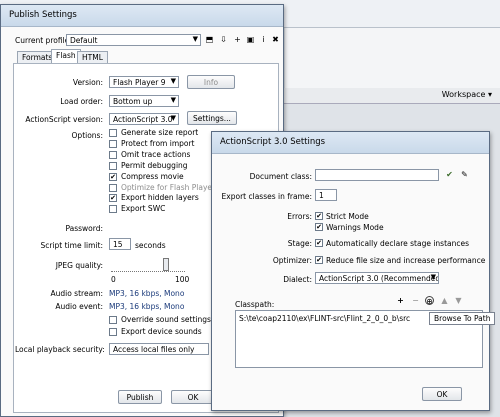 Image resolution: width=500 pixels, height=417 pixels. What do you see at coordinates (355, 227) in the screenshot?
I see `warnings-mode-label: Warnings Mode` at bounding box center [355, 227].